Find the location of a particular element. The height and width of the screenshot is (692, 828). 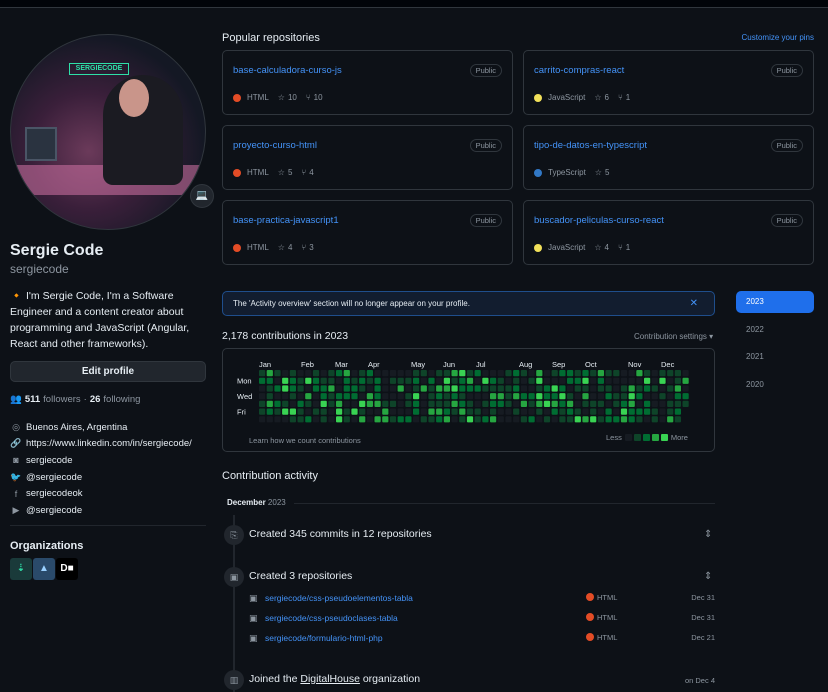

expand-icon: ⇕ is located at coordinates (708, 534).